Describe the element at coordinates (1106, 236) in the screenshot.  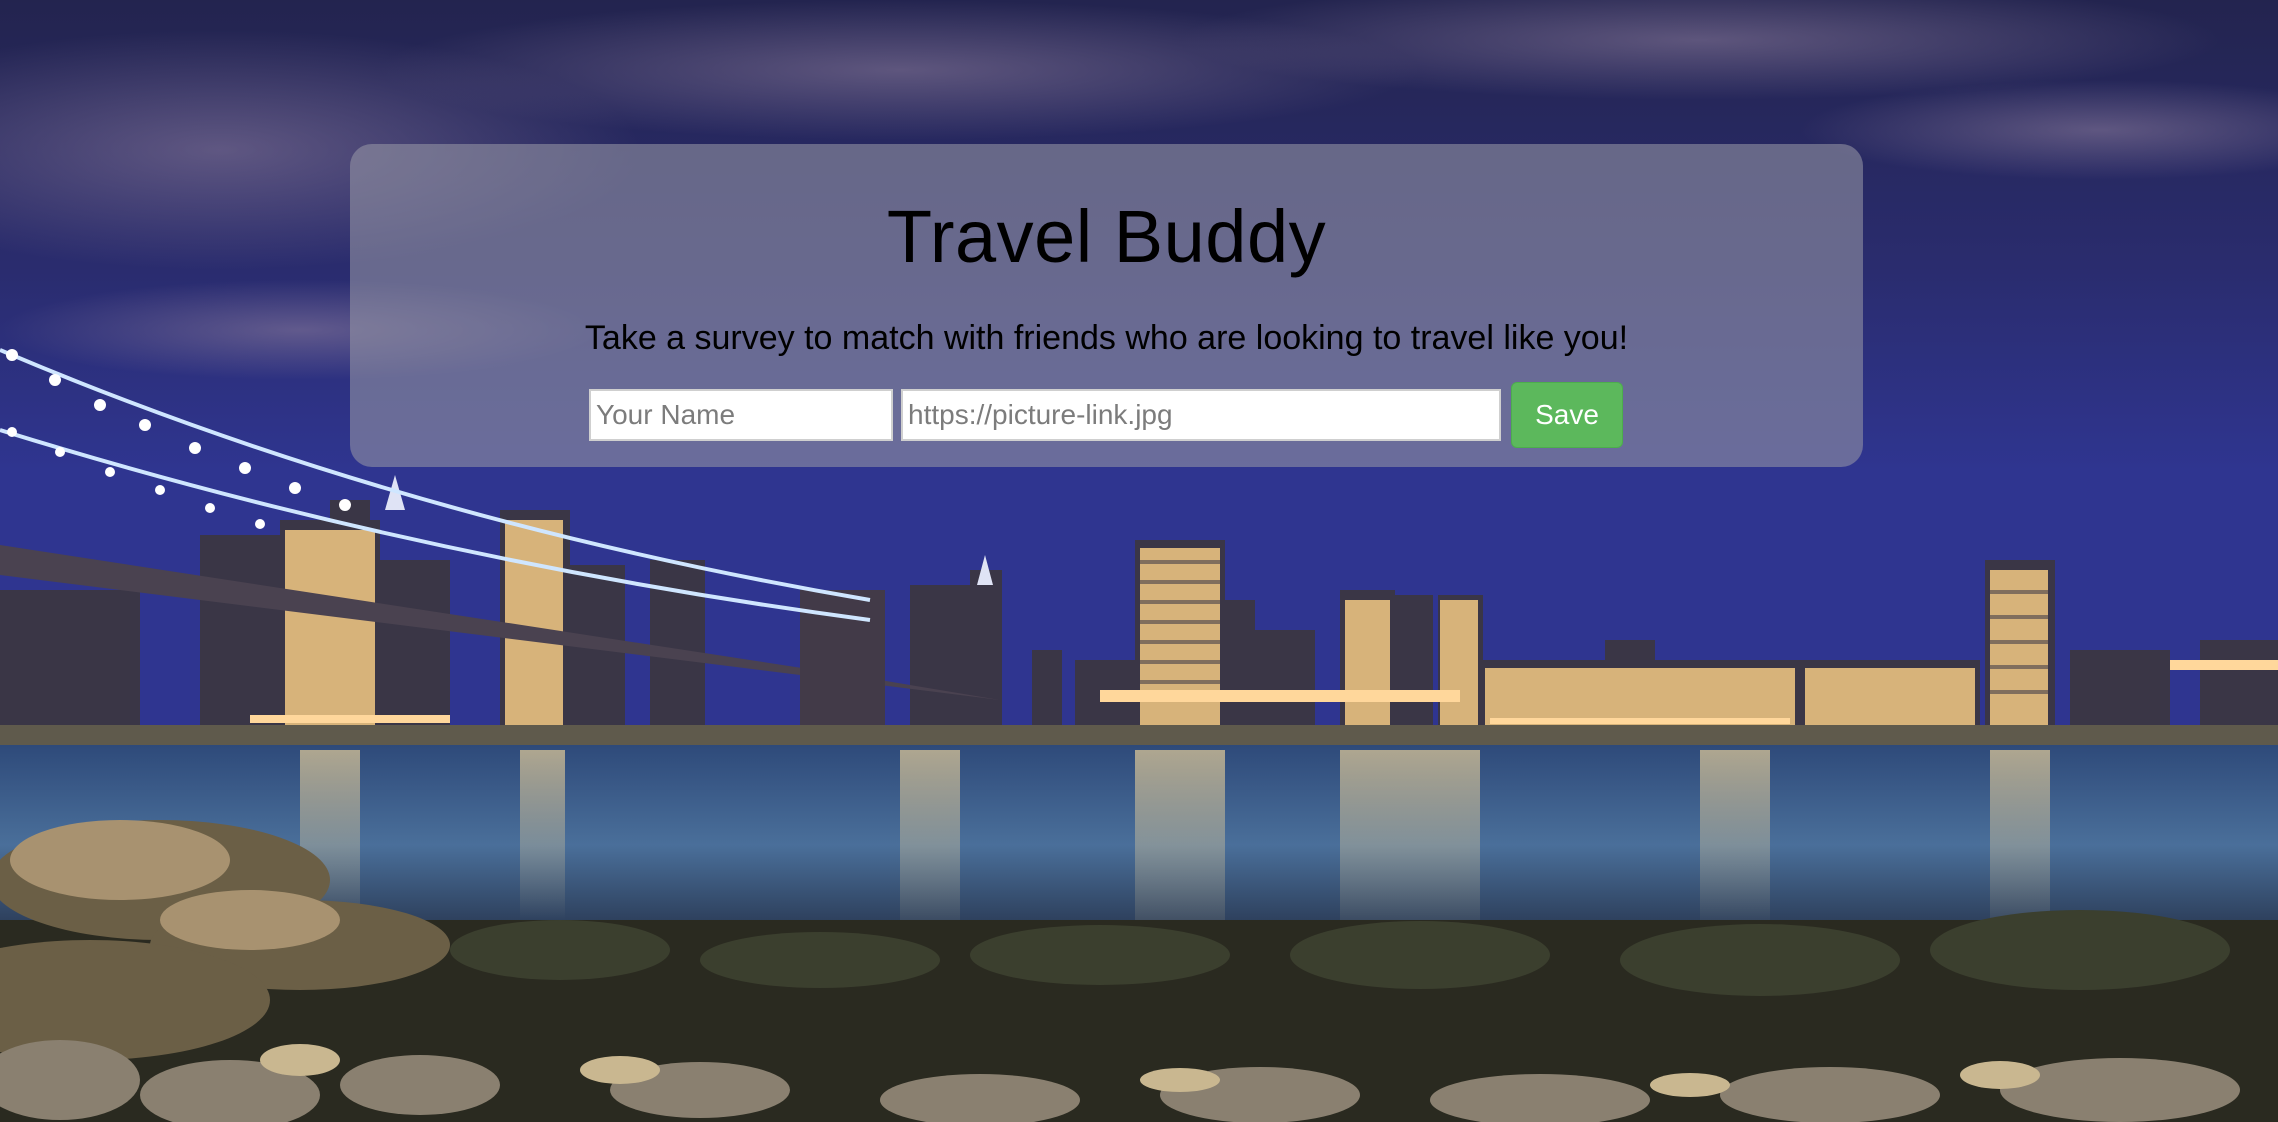
I see `page-title: Travel Buddy` at that location.